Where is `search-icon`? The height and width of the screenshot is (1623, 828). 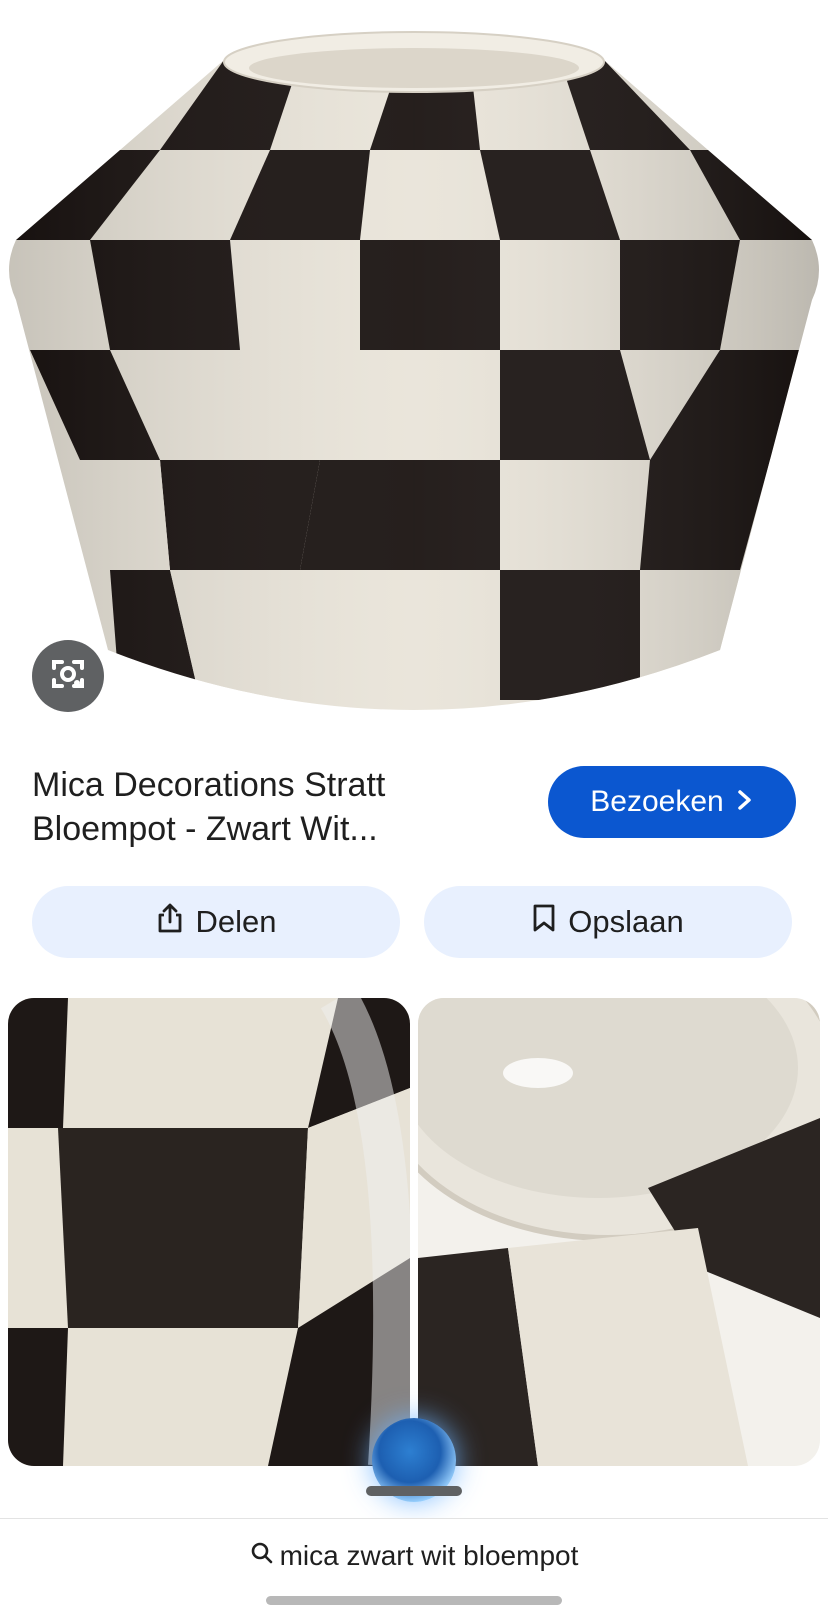
search-icon is located at coordinates (262, 1556).